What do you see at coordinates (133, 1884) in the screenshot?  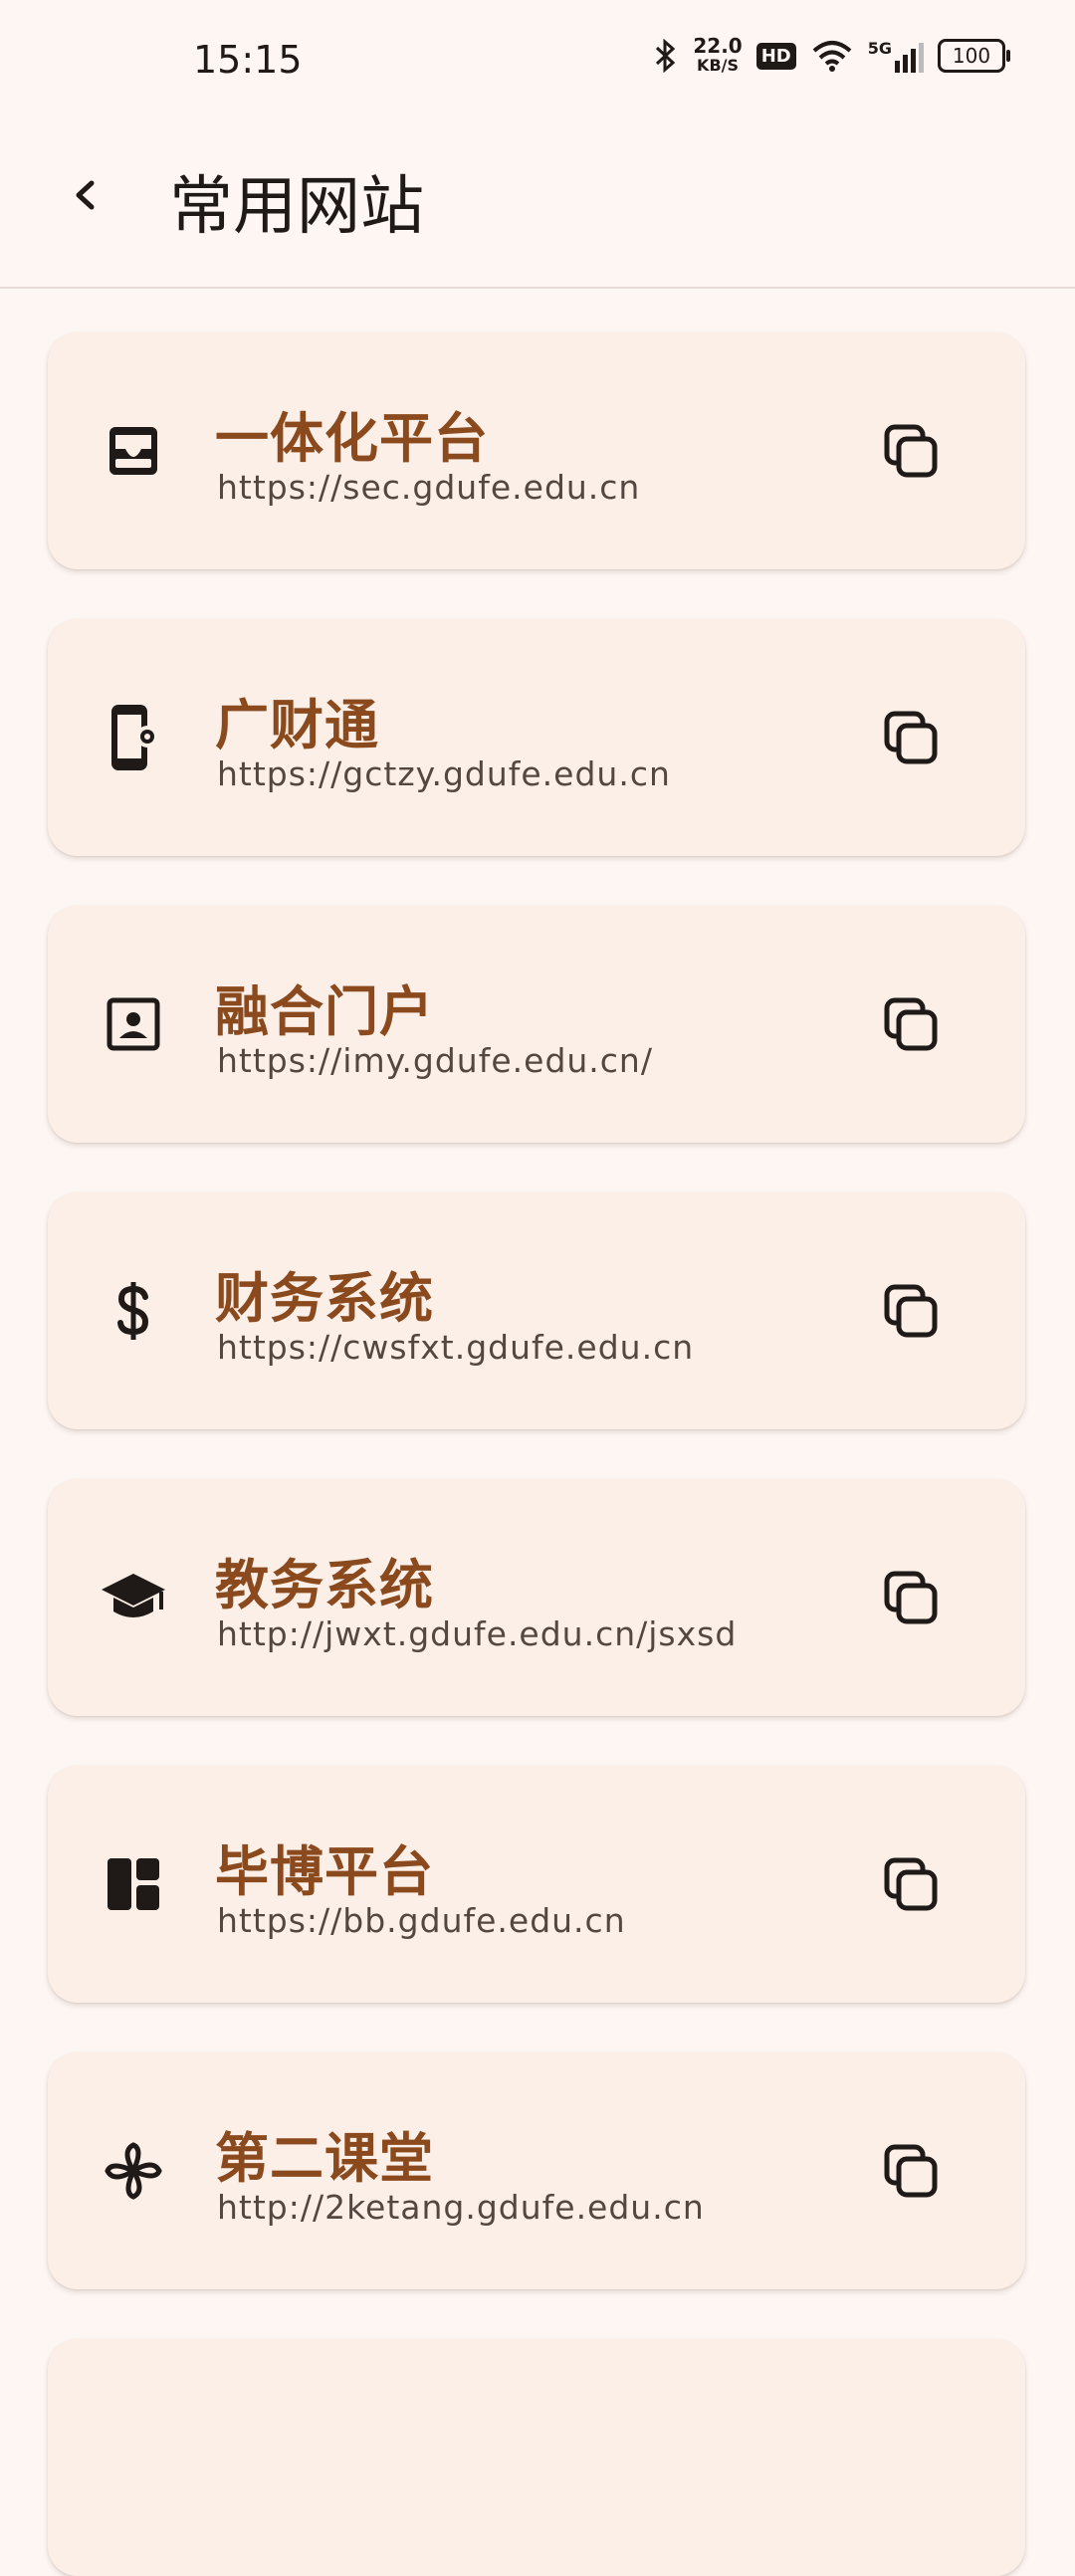 I see `dashboard-icon` at bounding box center [133, 1884].